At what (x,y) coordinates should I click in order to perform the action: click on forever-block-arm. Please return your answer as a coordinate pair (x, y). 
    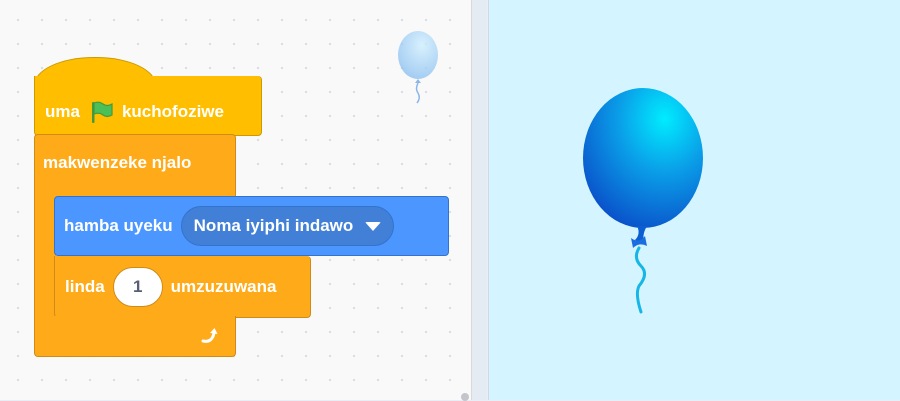
    Looking at the image, I should click on (45, 257).